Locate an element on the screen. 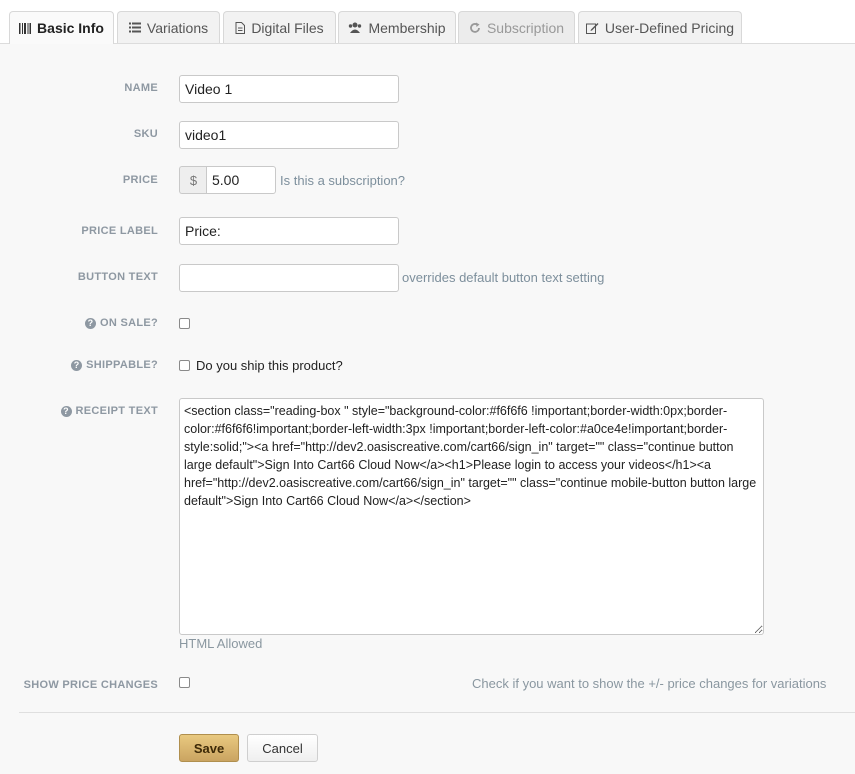  tab-label: Variations is located at coordinates (177, 27).